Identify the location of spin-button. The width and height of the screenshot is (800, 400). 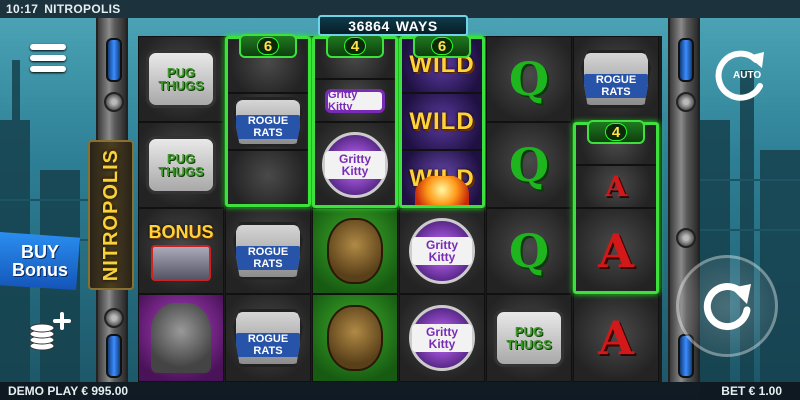
(727, 306).